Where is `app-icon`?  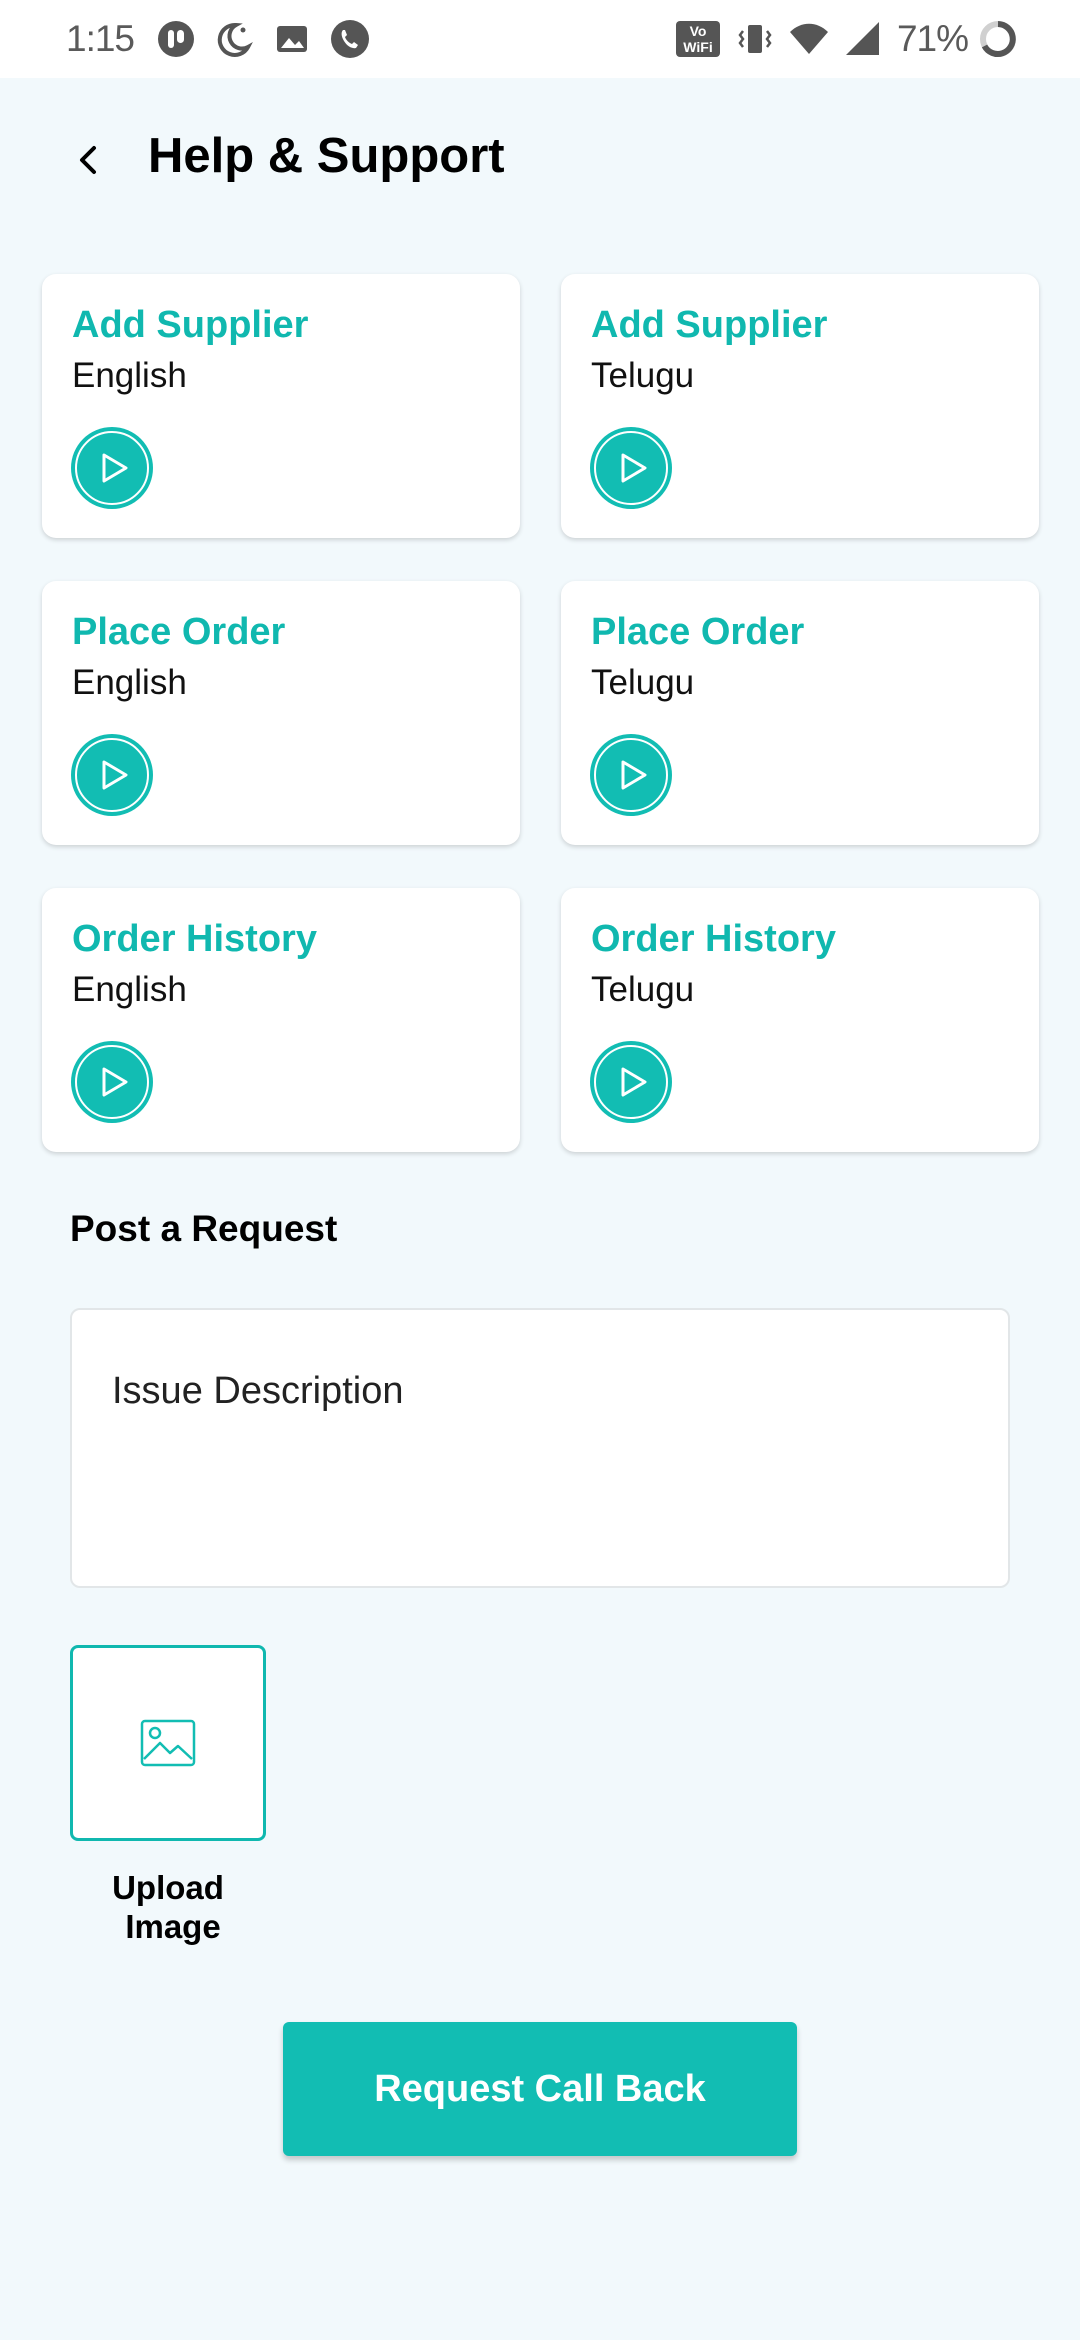 app-icon is located at coordinates (176, 39).